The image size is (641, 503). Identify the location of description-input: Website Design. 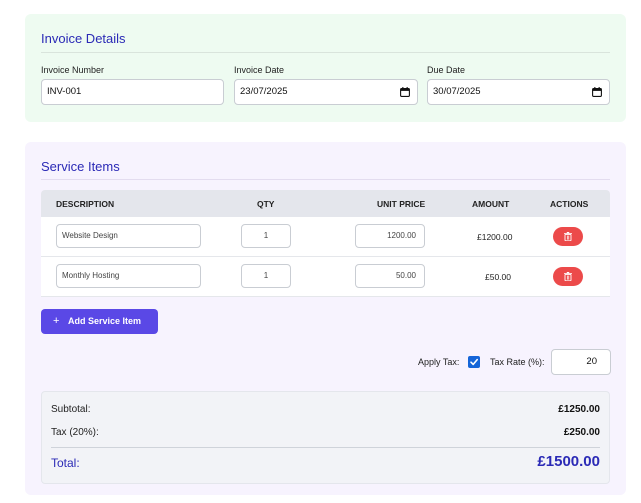
(128, 236).